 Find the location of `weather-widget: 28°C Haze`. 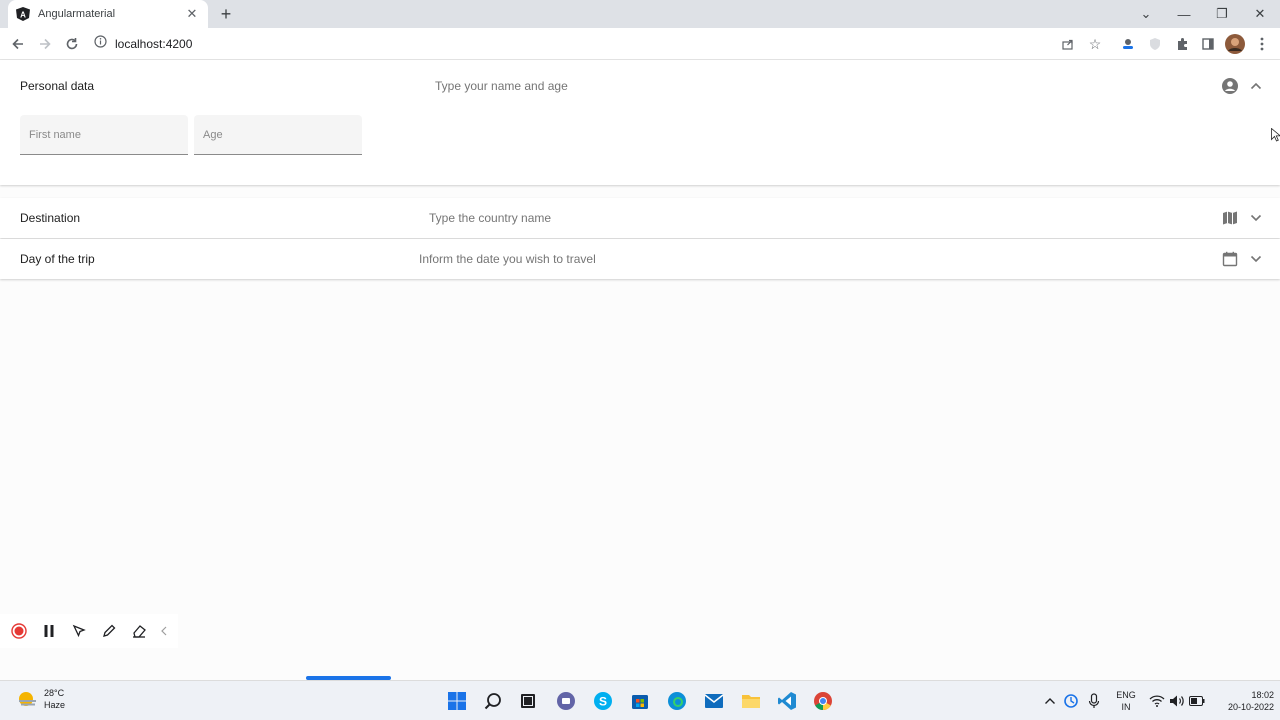

weather-widget: 28°C Haze is located at coordinates (40, 699).